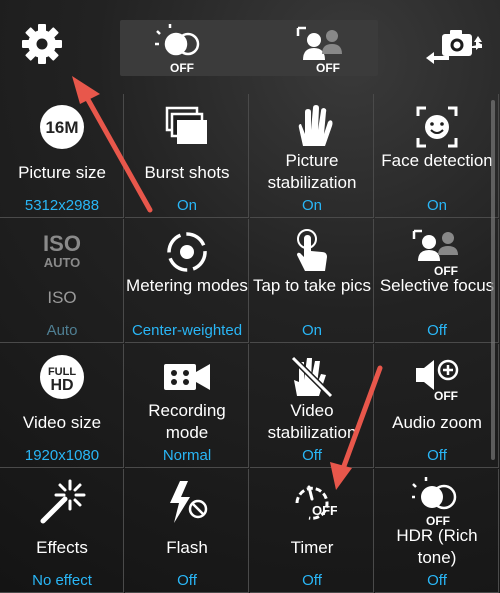 Image resolution: width=500 pixels, height=593 pixels. I want to click on setting-burst-shots: Burst shots On, so click(187, 156).